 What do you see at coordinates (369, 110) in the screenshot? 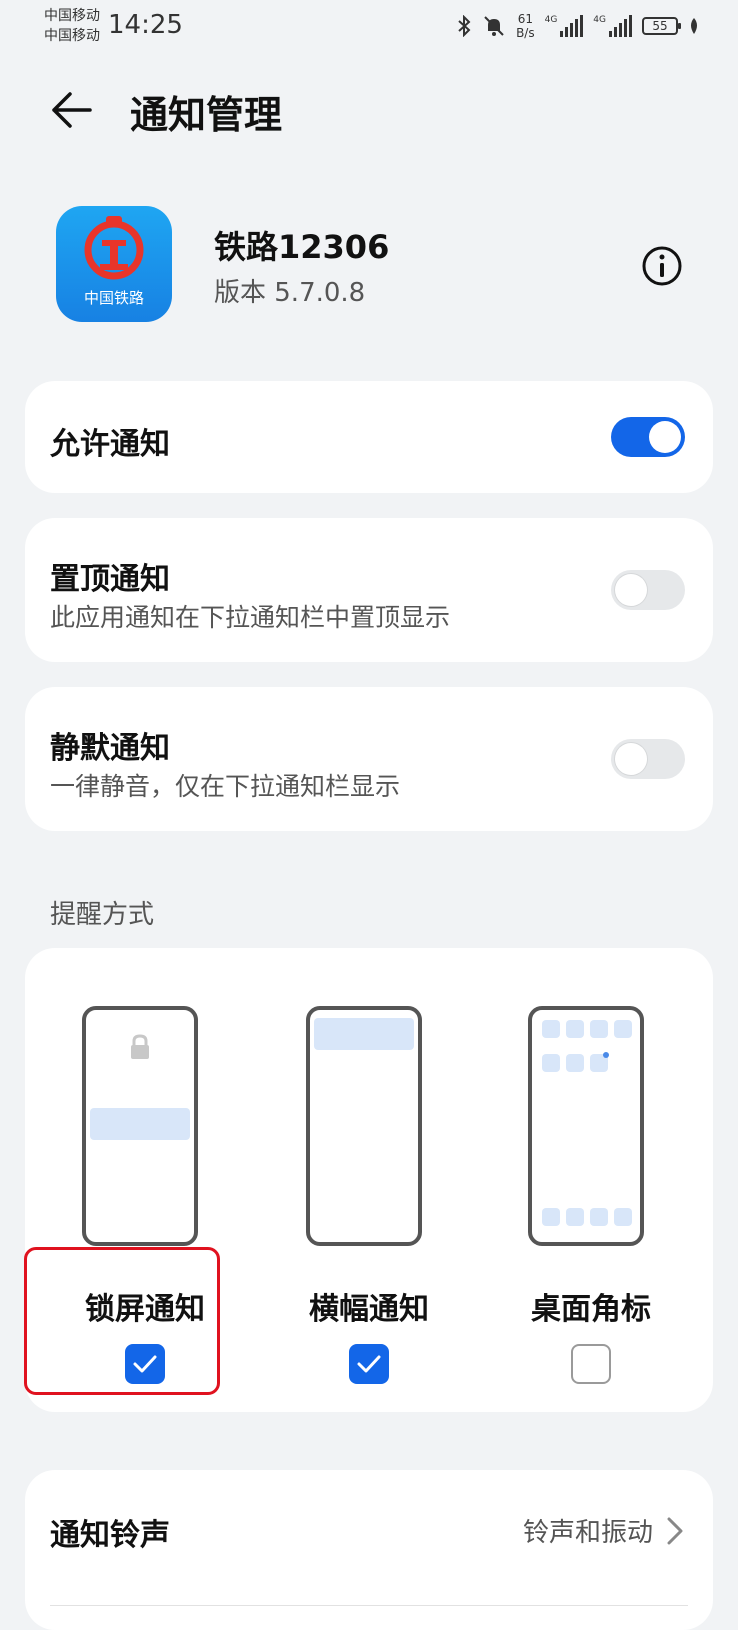
I see `title-bar: 通知管理` at bounding box center [369, 110].